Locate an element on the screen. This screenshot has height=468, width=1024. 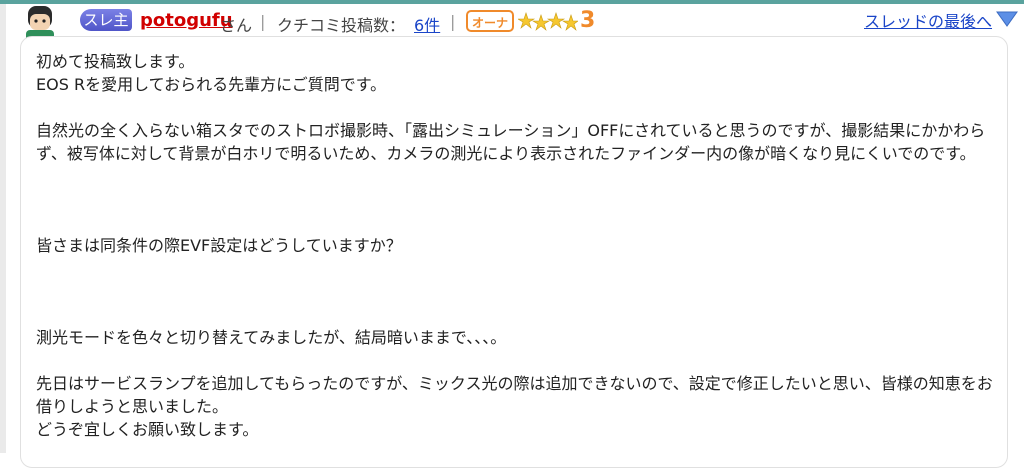
review-count-link: 6件 is located at coordinates (427, 24).